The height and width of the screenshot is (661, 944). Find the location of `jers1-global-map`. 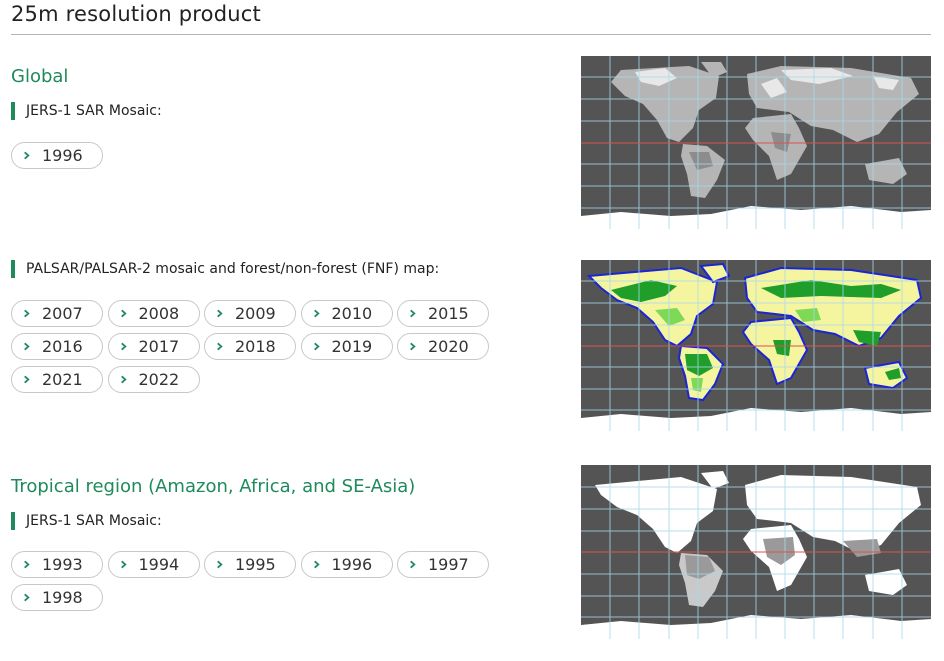

jers1-global-map is located at coordinates (756, 142).